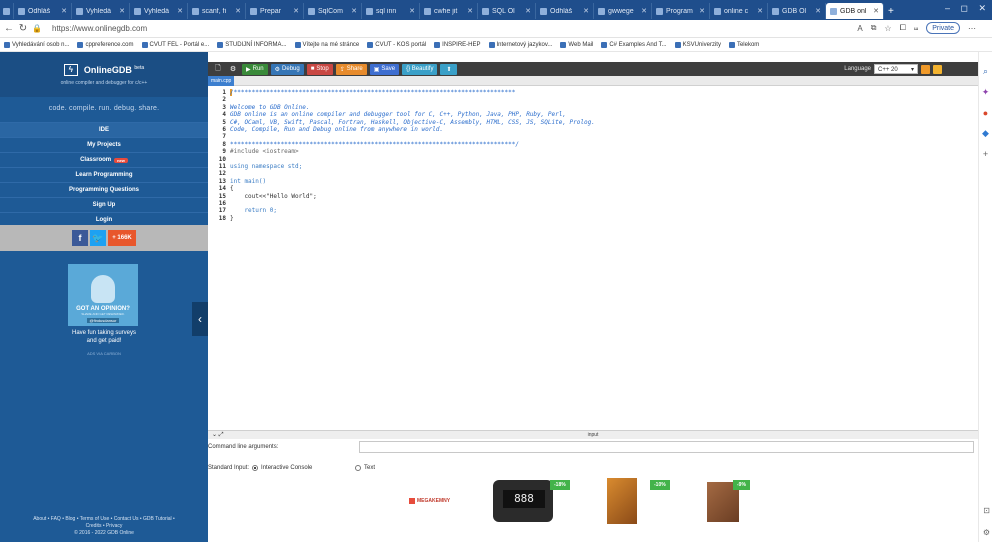 The image size is (992, 542). I want to click on file-tab-main-cpp: main.cpp, so click(221, 81).